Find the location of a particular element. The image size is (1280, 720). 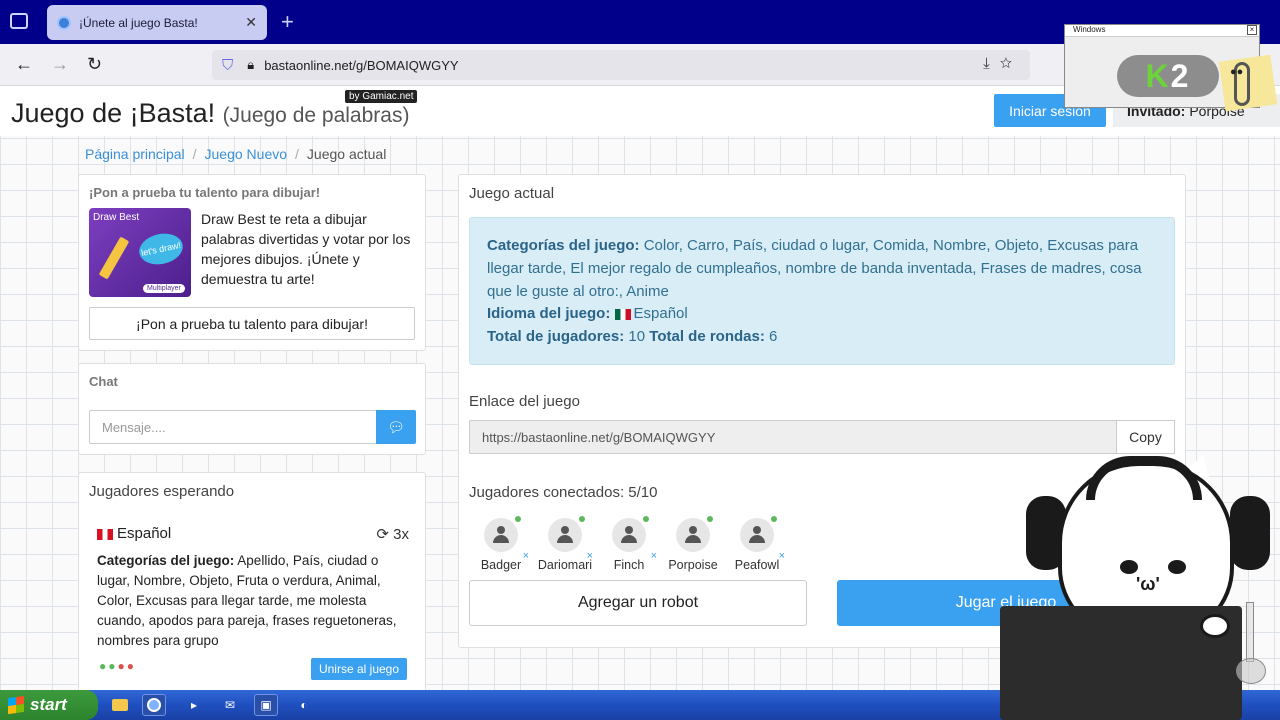

new-tab-button: + is located at coordinates (287, 22).